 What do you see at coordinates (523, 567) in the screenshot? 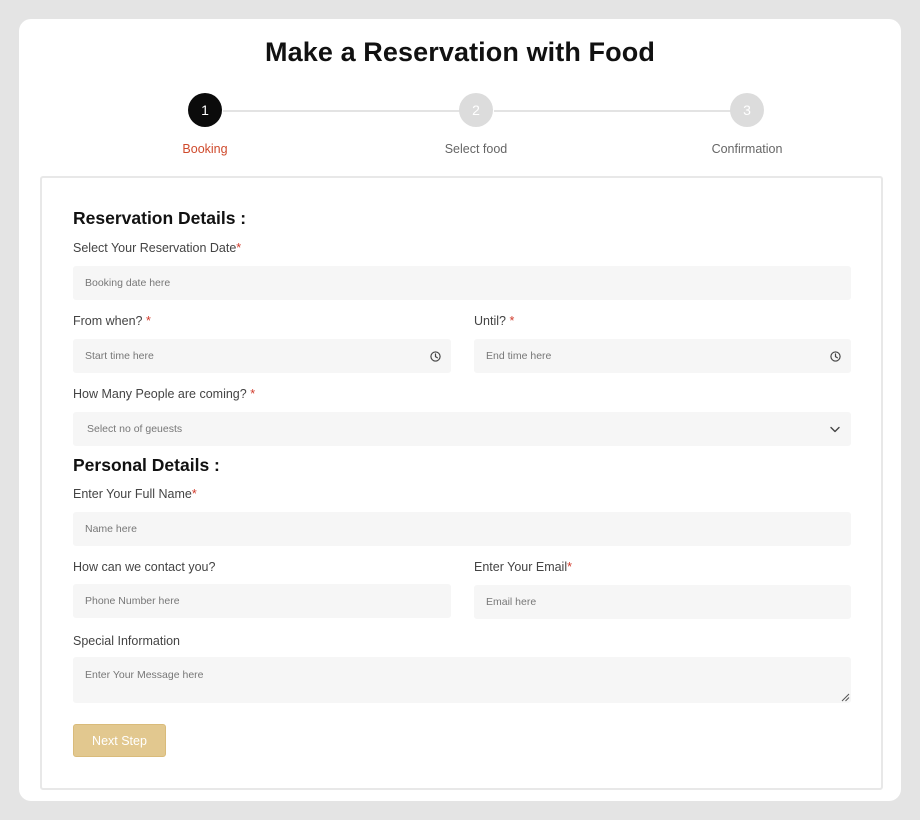
I see `email-label: Enter Your Email*` at bounding box center [523, 567].